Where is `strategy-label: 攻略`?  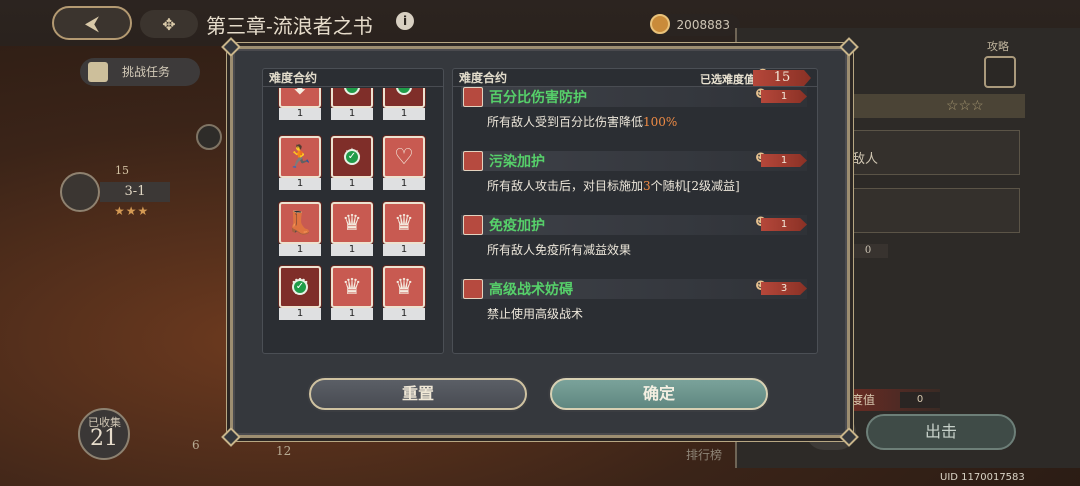
strategy-label: 攻略 is located at coordinates (998, 46).